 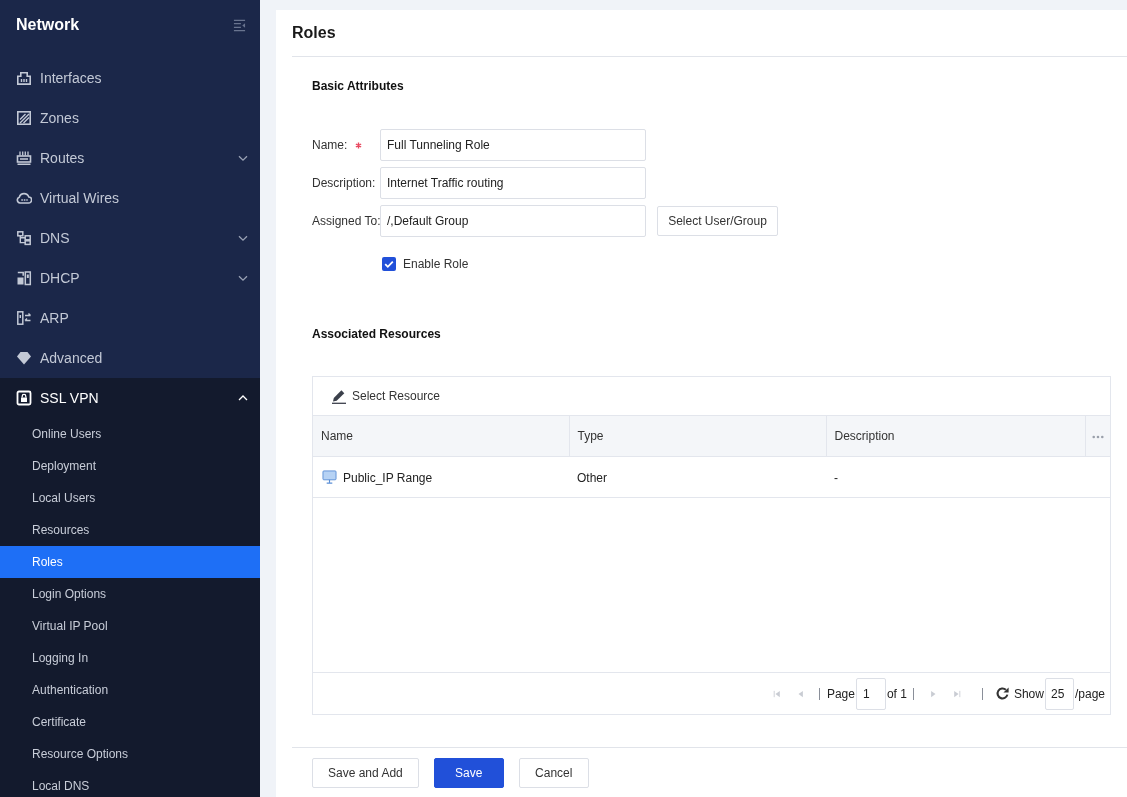 I want to click on sidebar-item: Virtual Wires, so click(x=130, y=198).